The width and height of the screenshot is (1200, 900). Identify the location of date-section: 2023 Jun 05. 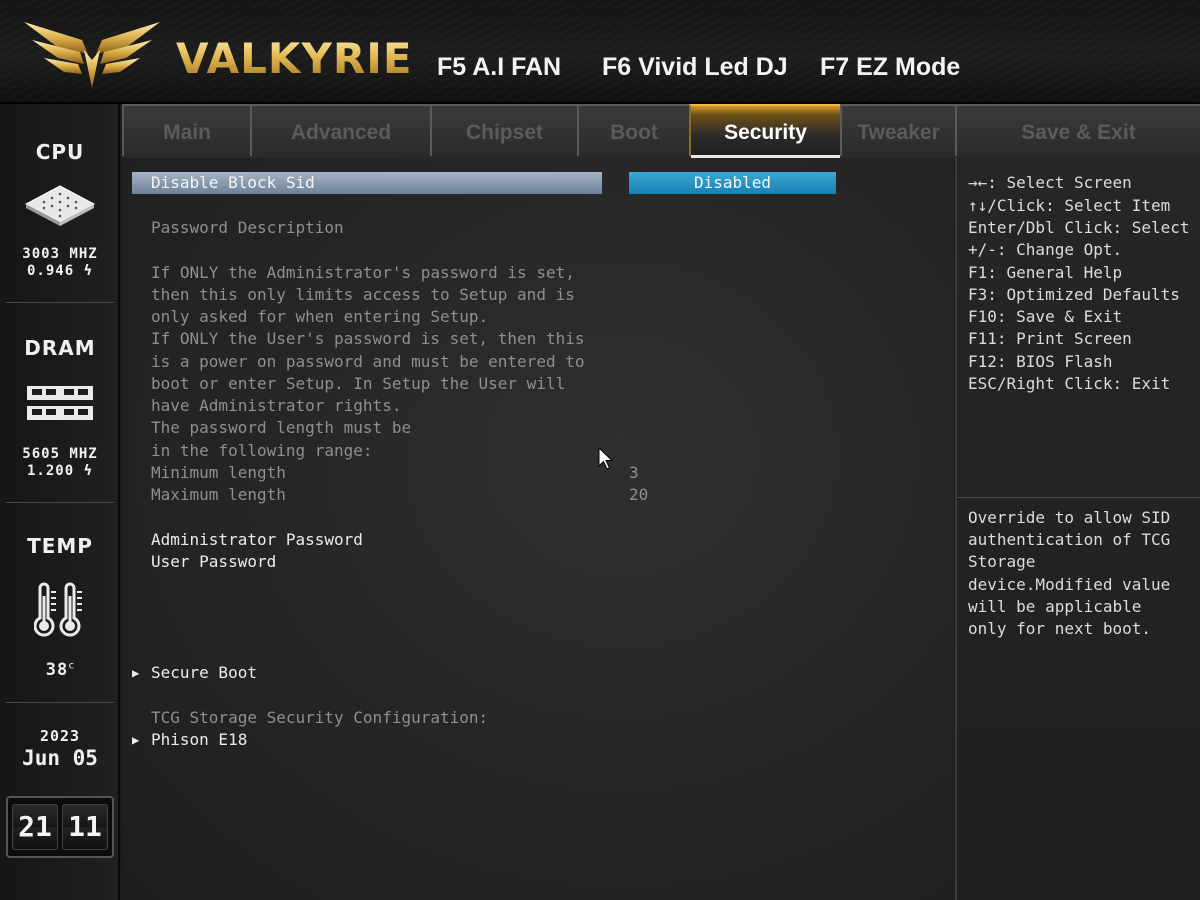
(60, 749).